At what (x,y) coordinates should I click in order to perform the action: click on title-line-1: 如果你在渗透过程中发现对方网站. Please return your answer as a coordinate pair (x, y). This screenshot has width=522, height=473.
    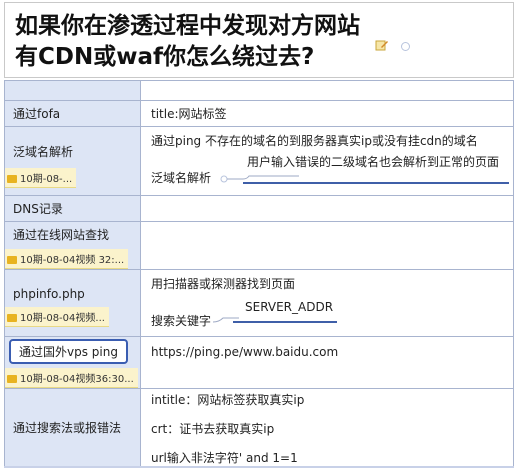
    Looking at the image, I should click on (187, 26).